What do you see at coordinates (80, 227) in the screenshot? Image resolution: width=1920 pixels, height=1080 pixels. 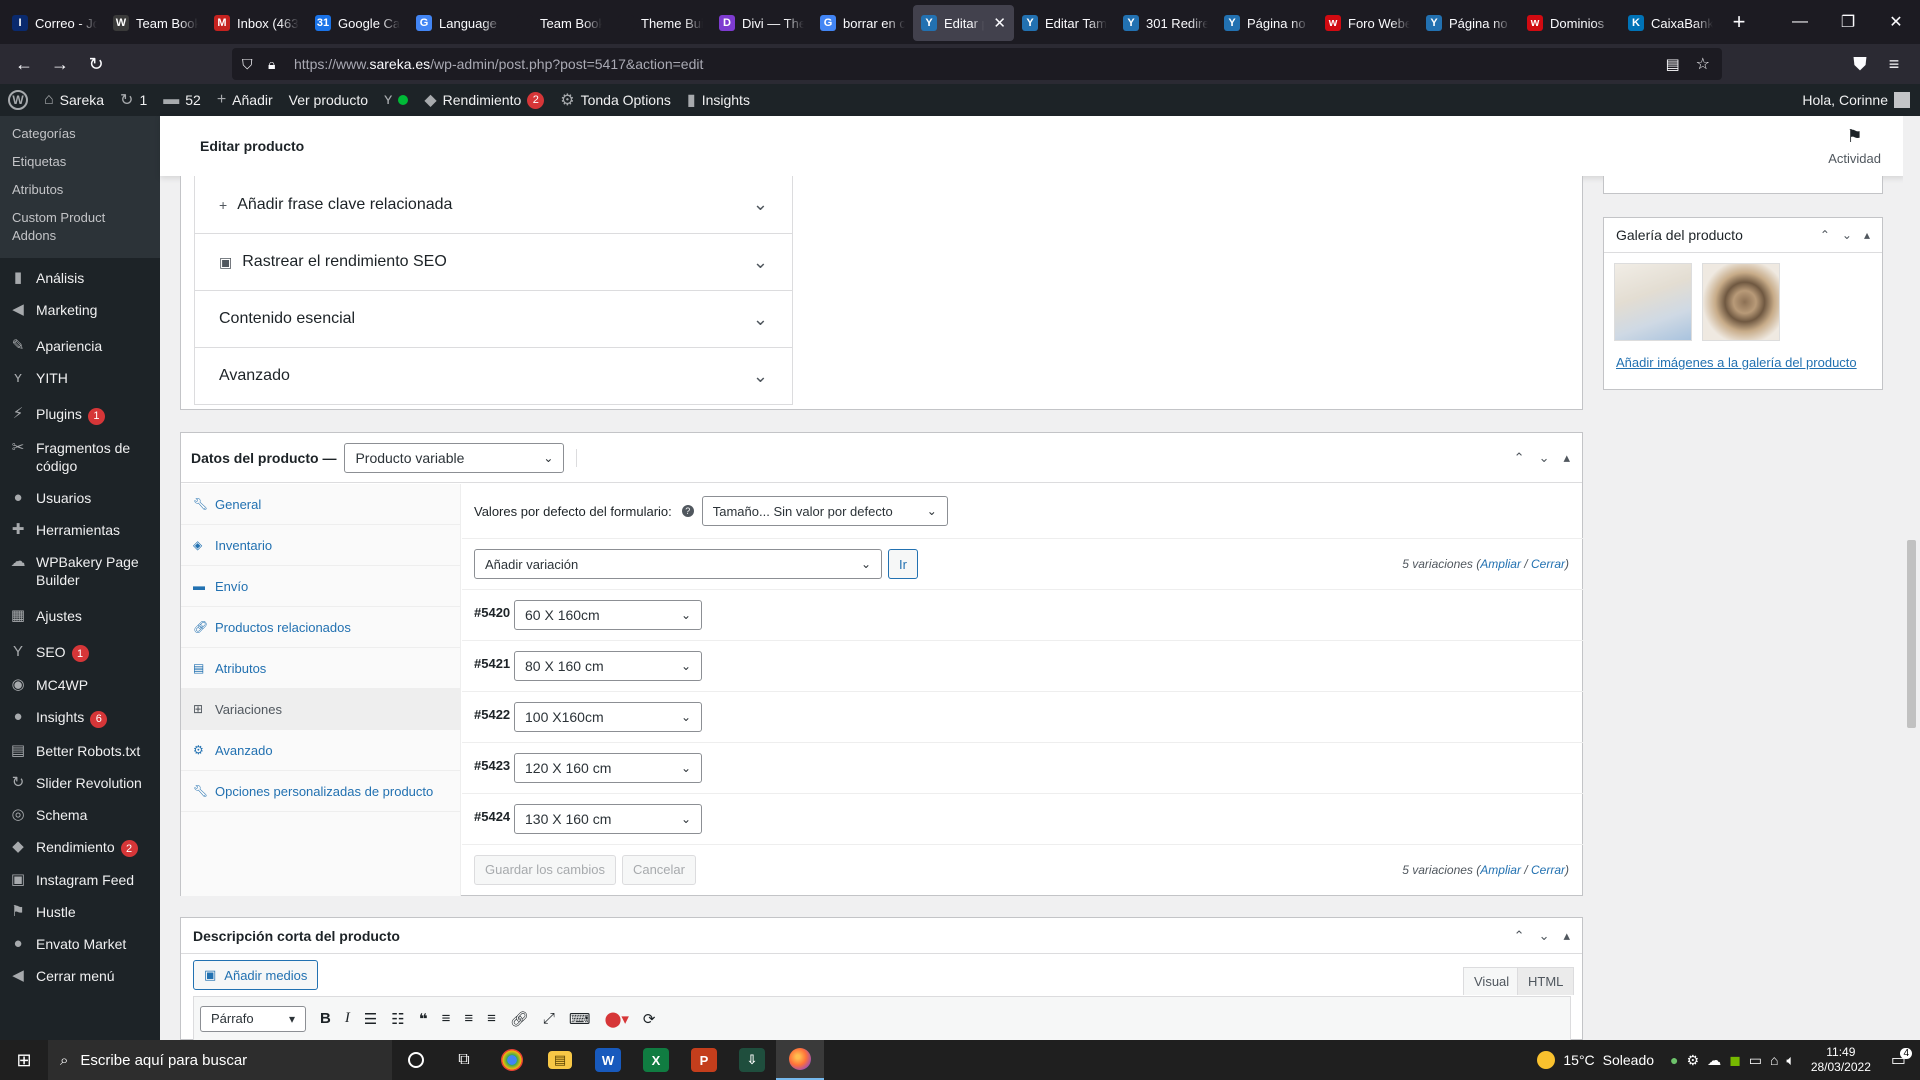 I see `submenu-item: Custom Product Addons` at bounding box center [80, 227].